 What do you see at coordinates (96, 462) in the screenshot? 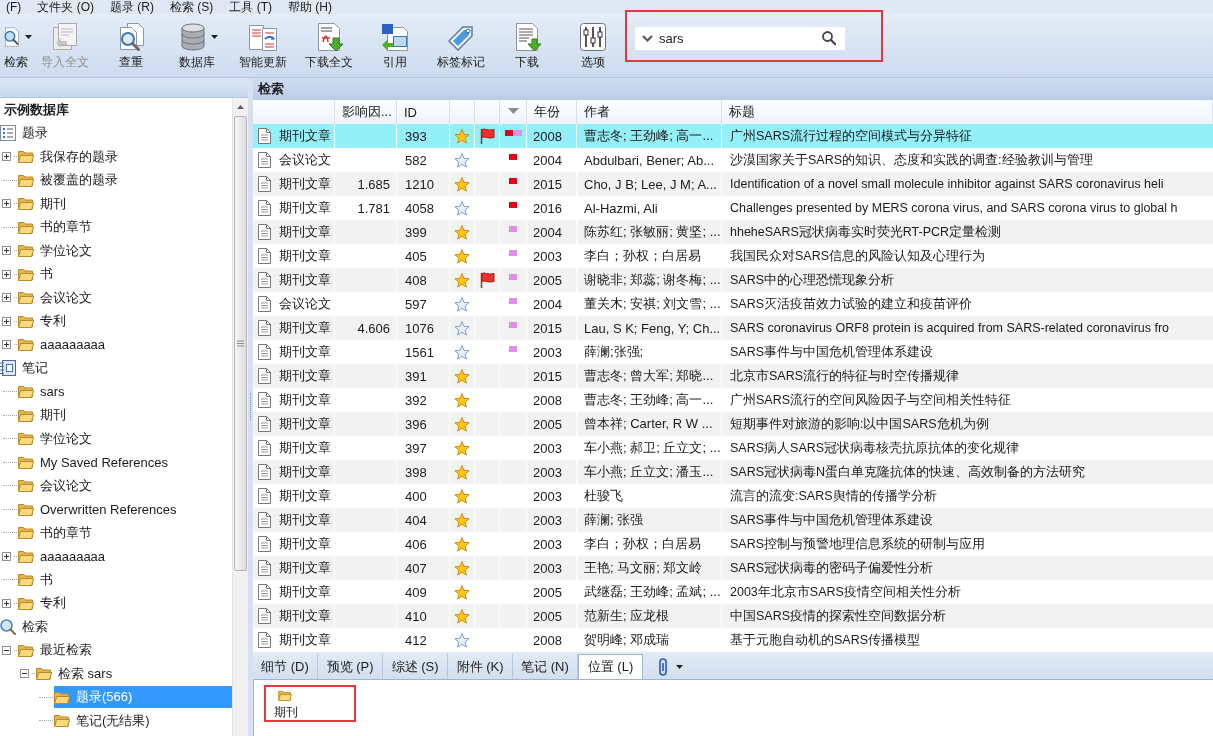
I see `tree-item: My Saved References` at bounding box center [96, 462].